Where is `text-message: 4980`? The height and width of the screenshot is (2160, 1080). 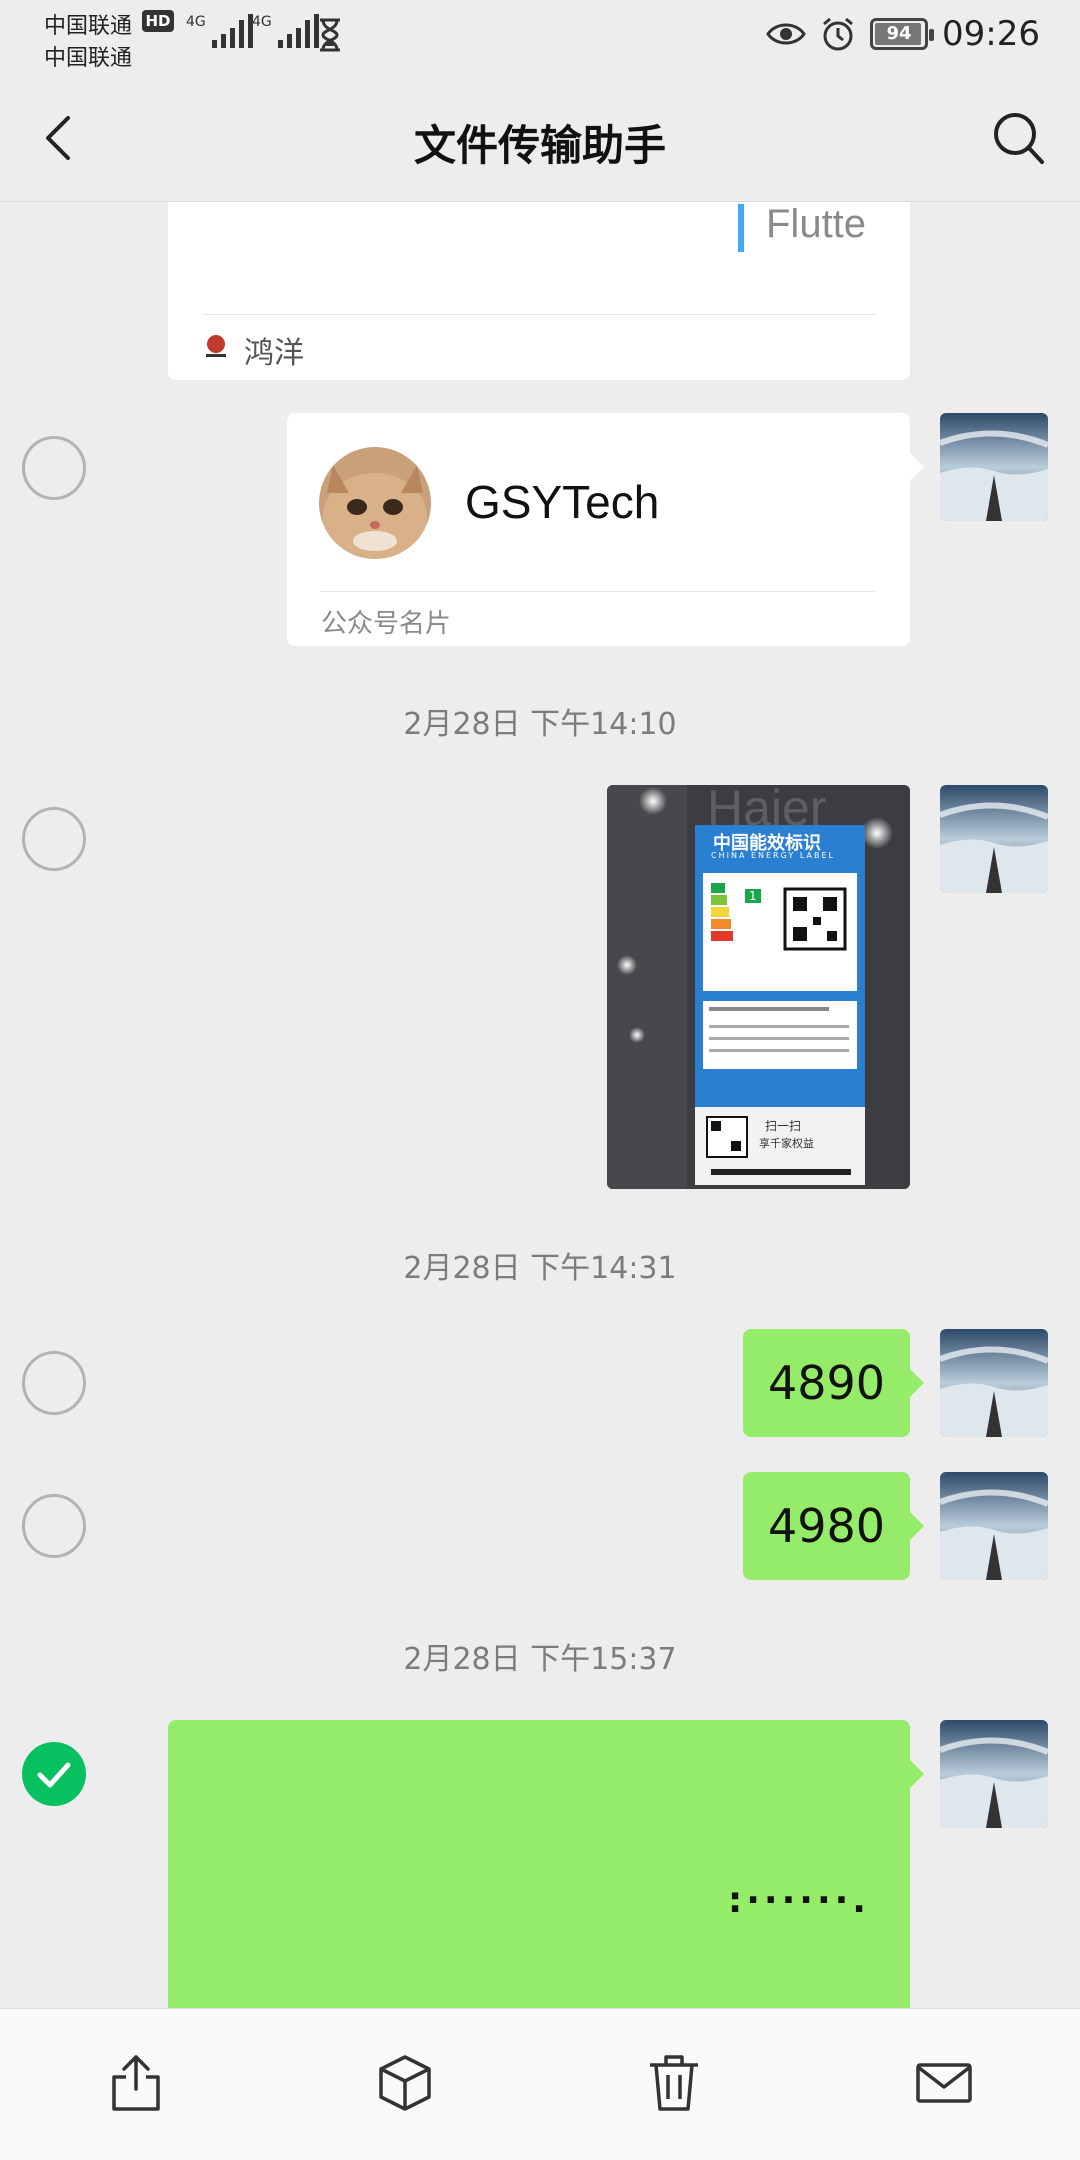
text-message: 4980 is located at coordinates (833, 1526).